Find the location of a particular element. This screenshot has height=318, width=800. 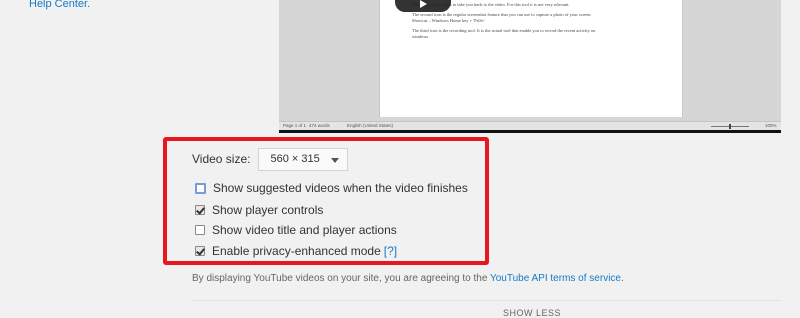

video-size-row: Video size: 560 × 315 is located at coordinates (270, 159).